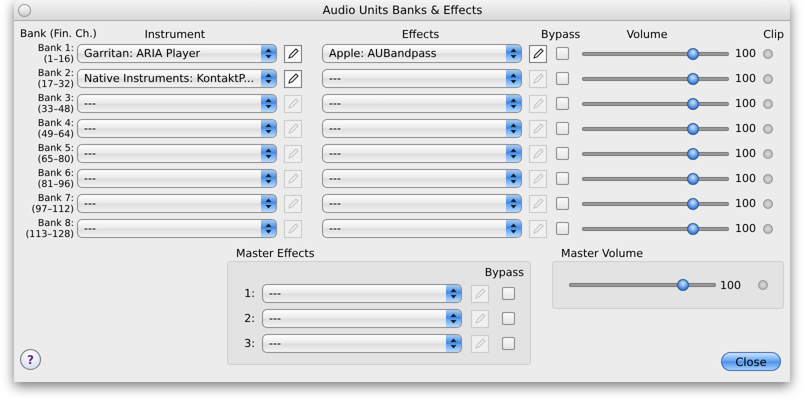 The width and height of the screenshot is (805, 405). What do you see at coordinates (249, 293) in the screenshot?
I see `slot-label: 1:` at bounding box center [249, 293].